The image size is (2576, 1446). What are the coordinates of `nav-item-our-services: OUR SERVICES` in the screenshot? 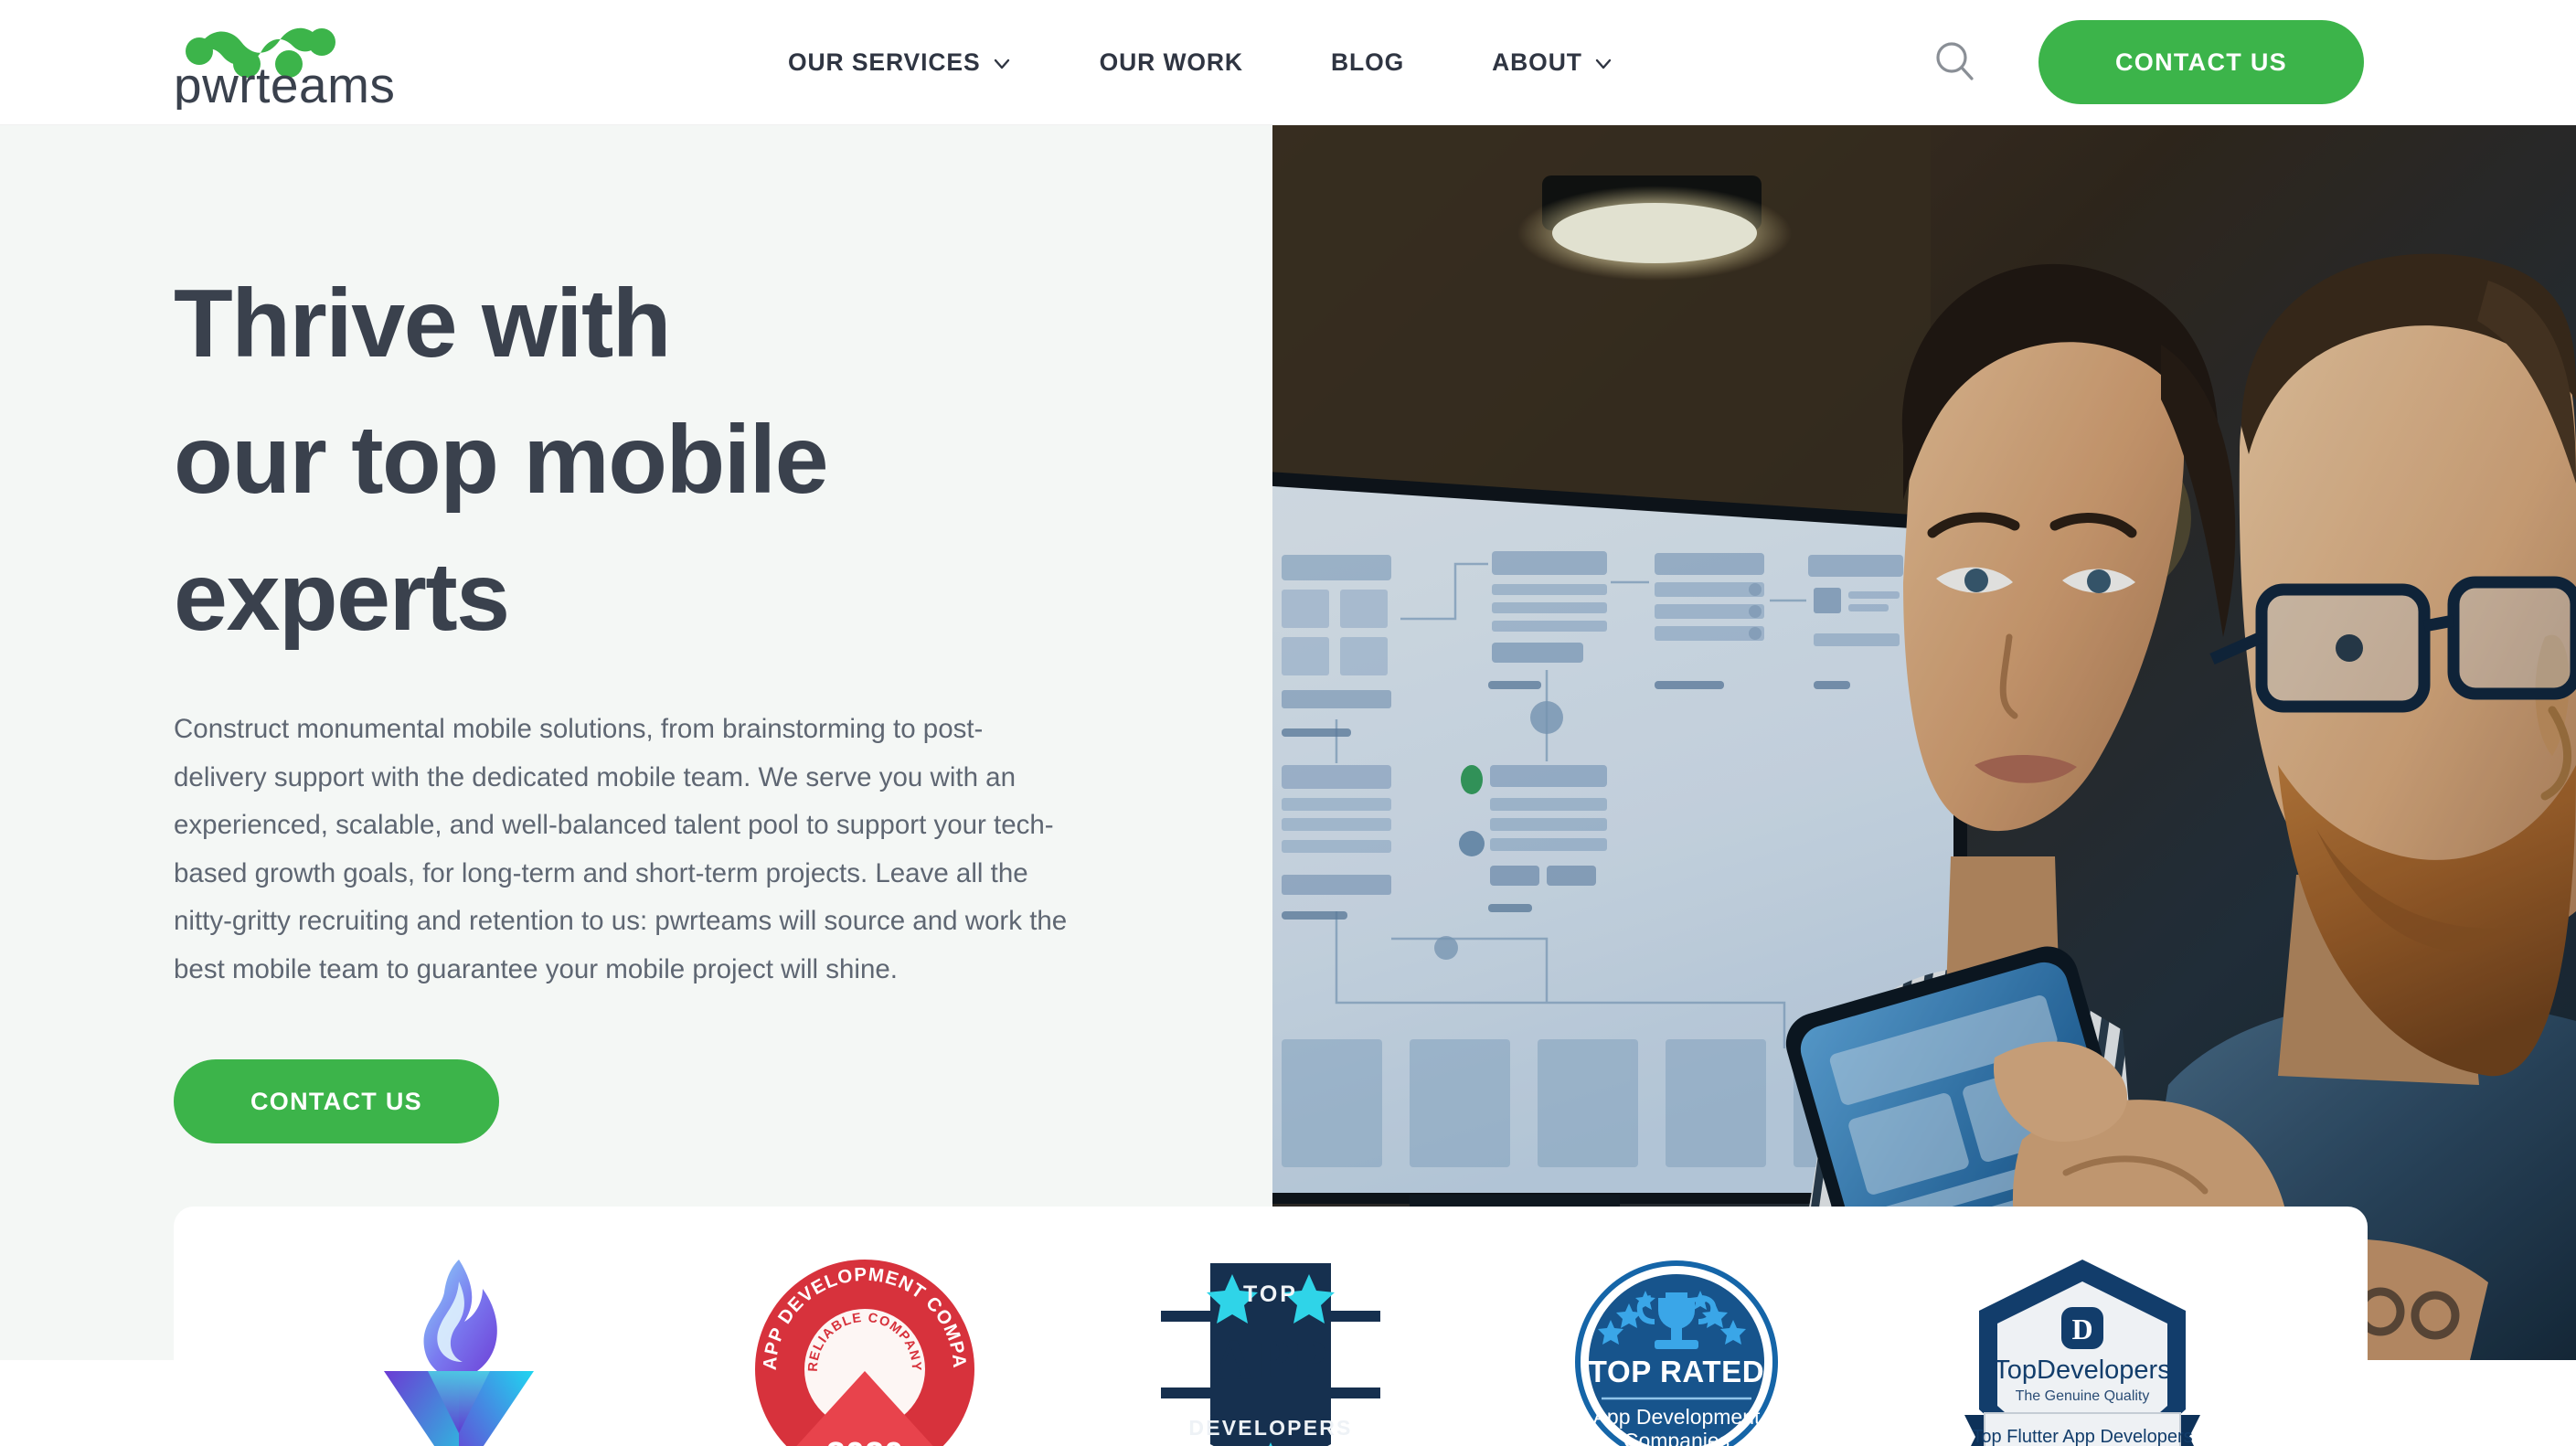 It's located at (900, 62).